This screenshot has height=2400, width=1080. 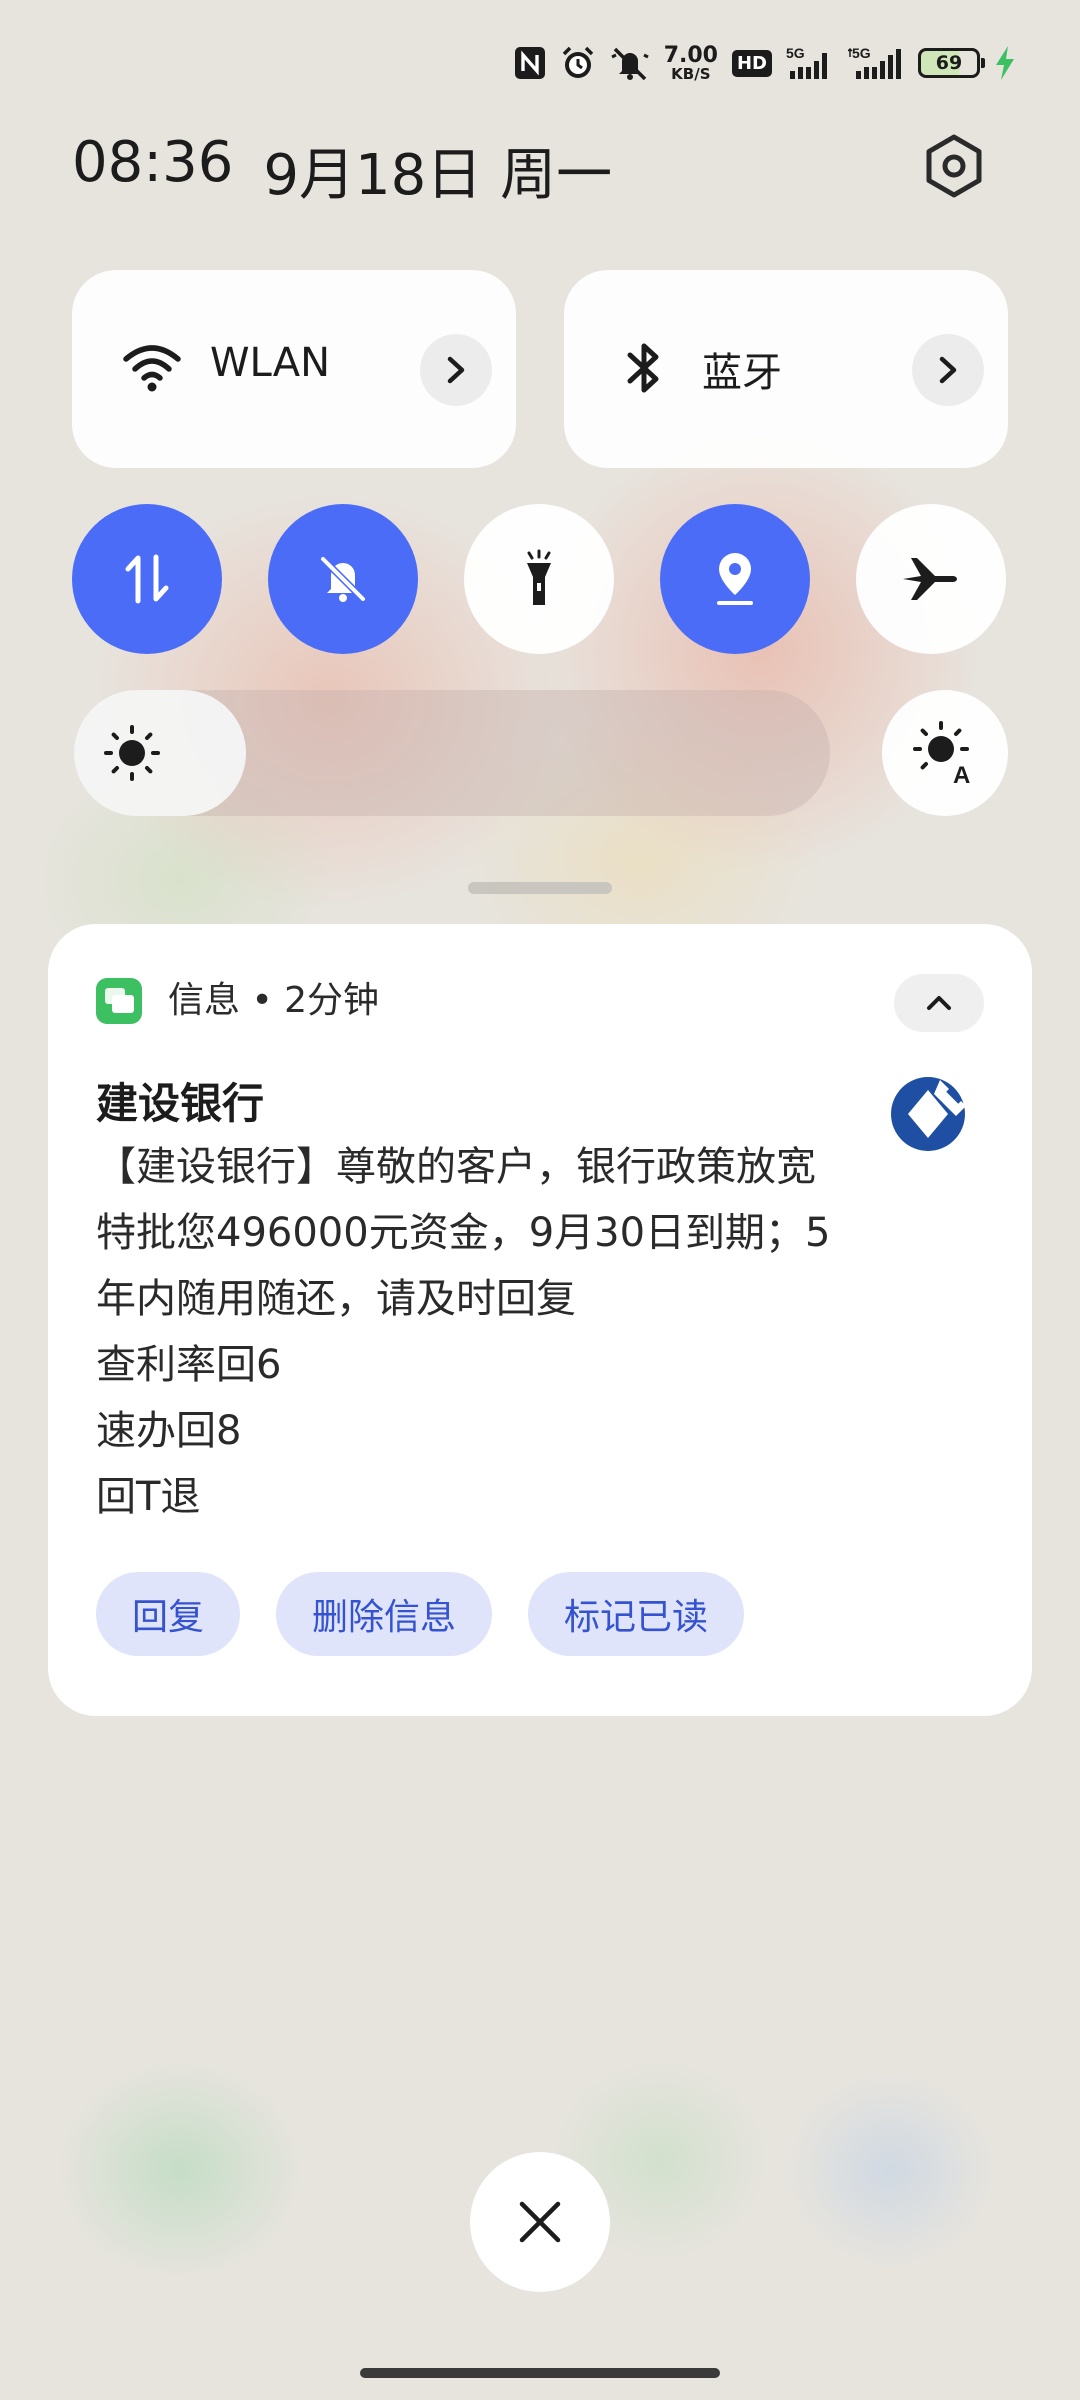 I want to click on wlan-tile: WLAN, so click(x=294, y=369).